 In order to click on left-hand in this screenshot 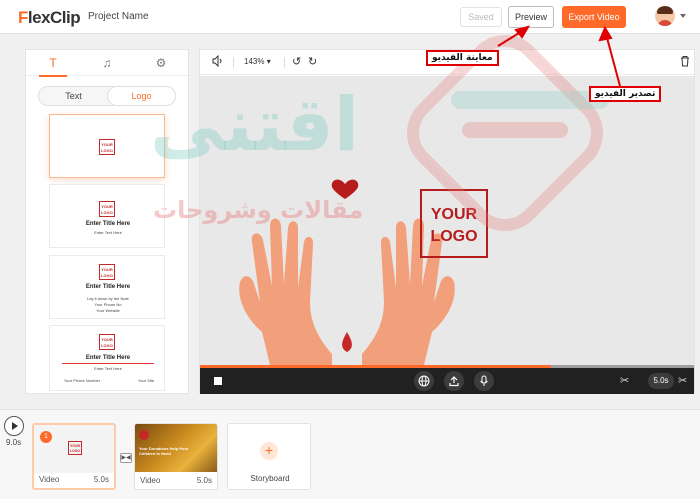, I will do `click(285, 291)`.